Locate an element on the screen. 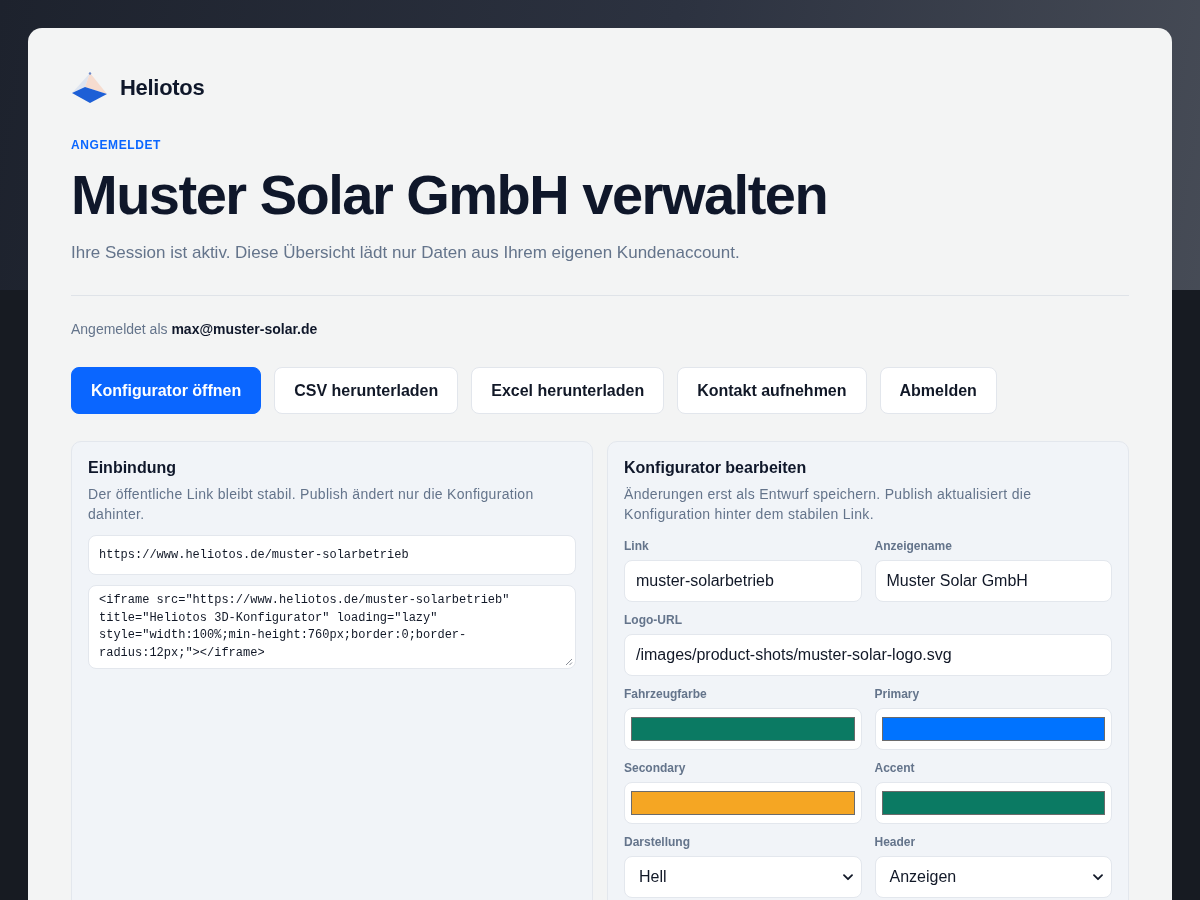 The width and height of the screenshot is (1200, 900). panel-title: Konfigurator bearbeiten is located at coordinates (716, 468).